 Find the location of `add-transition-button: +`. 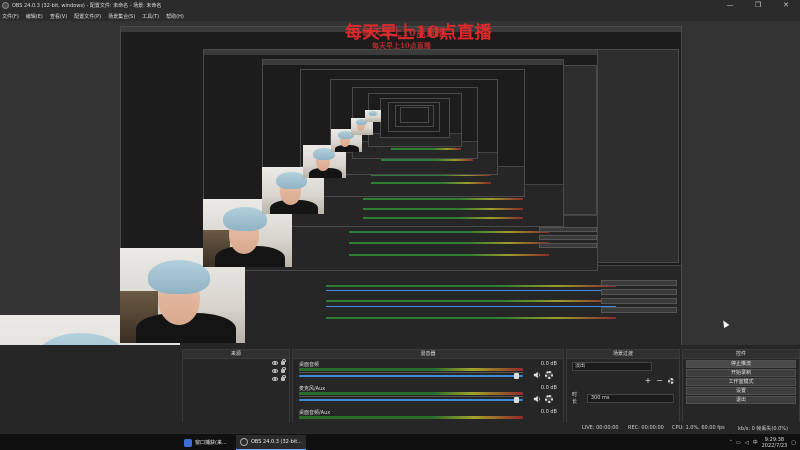

add-transition-button: + is located at coordinates (648, 381).